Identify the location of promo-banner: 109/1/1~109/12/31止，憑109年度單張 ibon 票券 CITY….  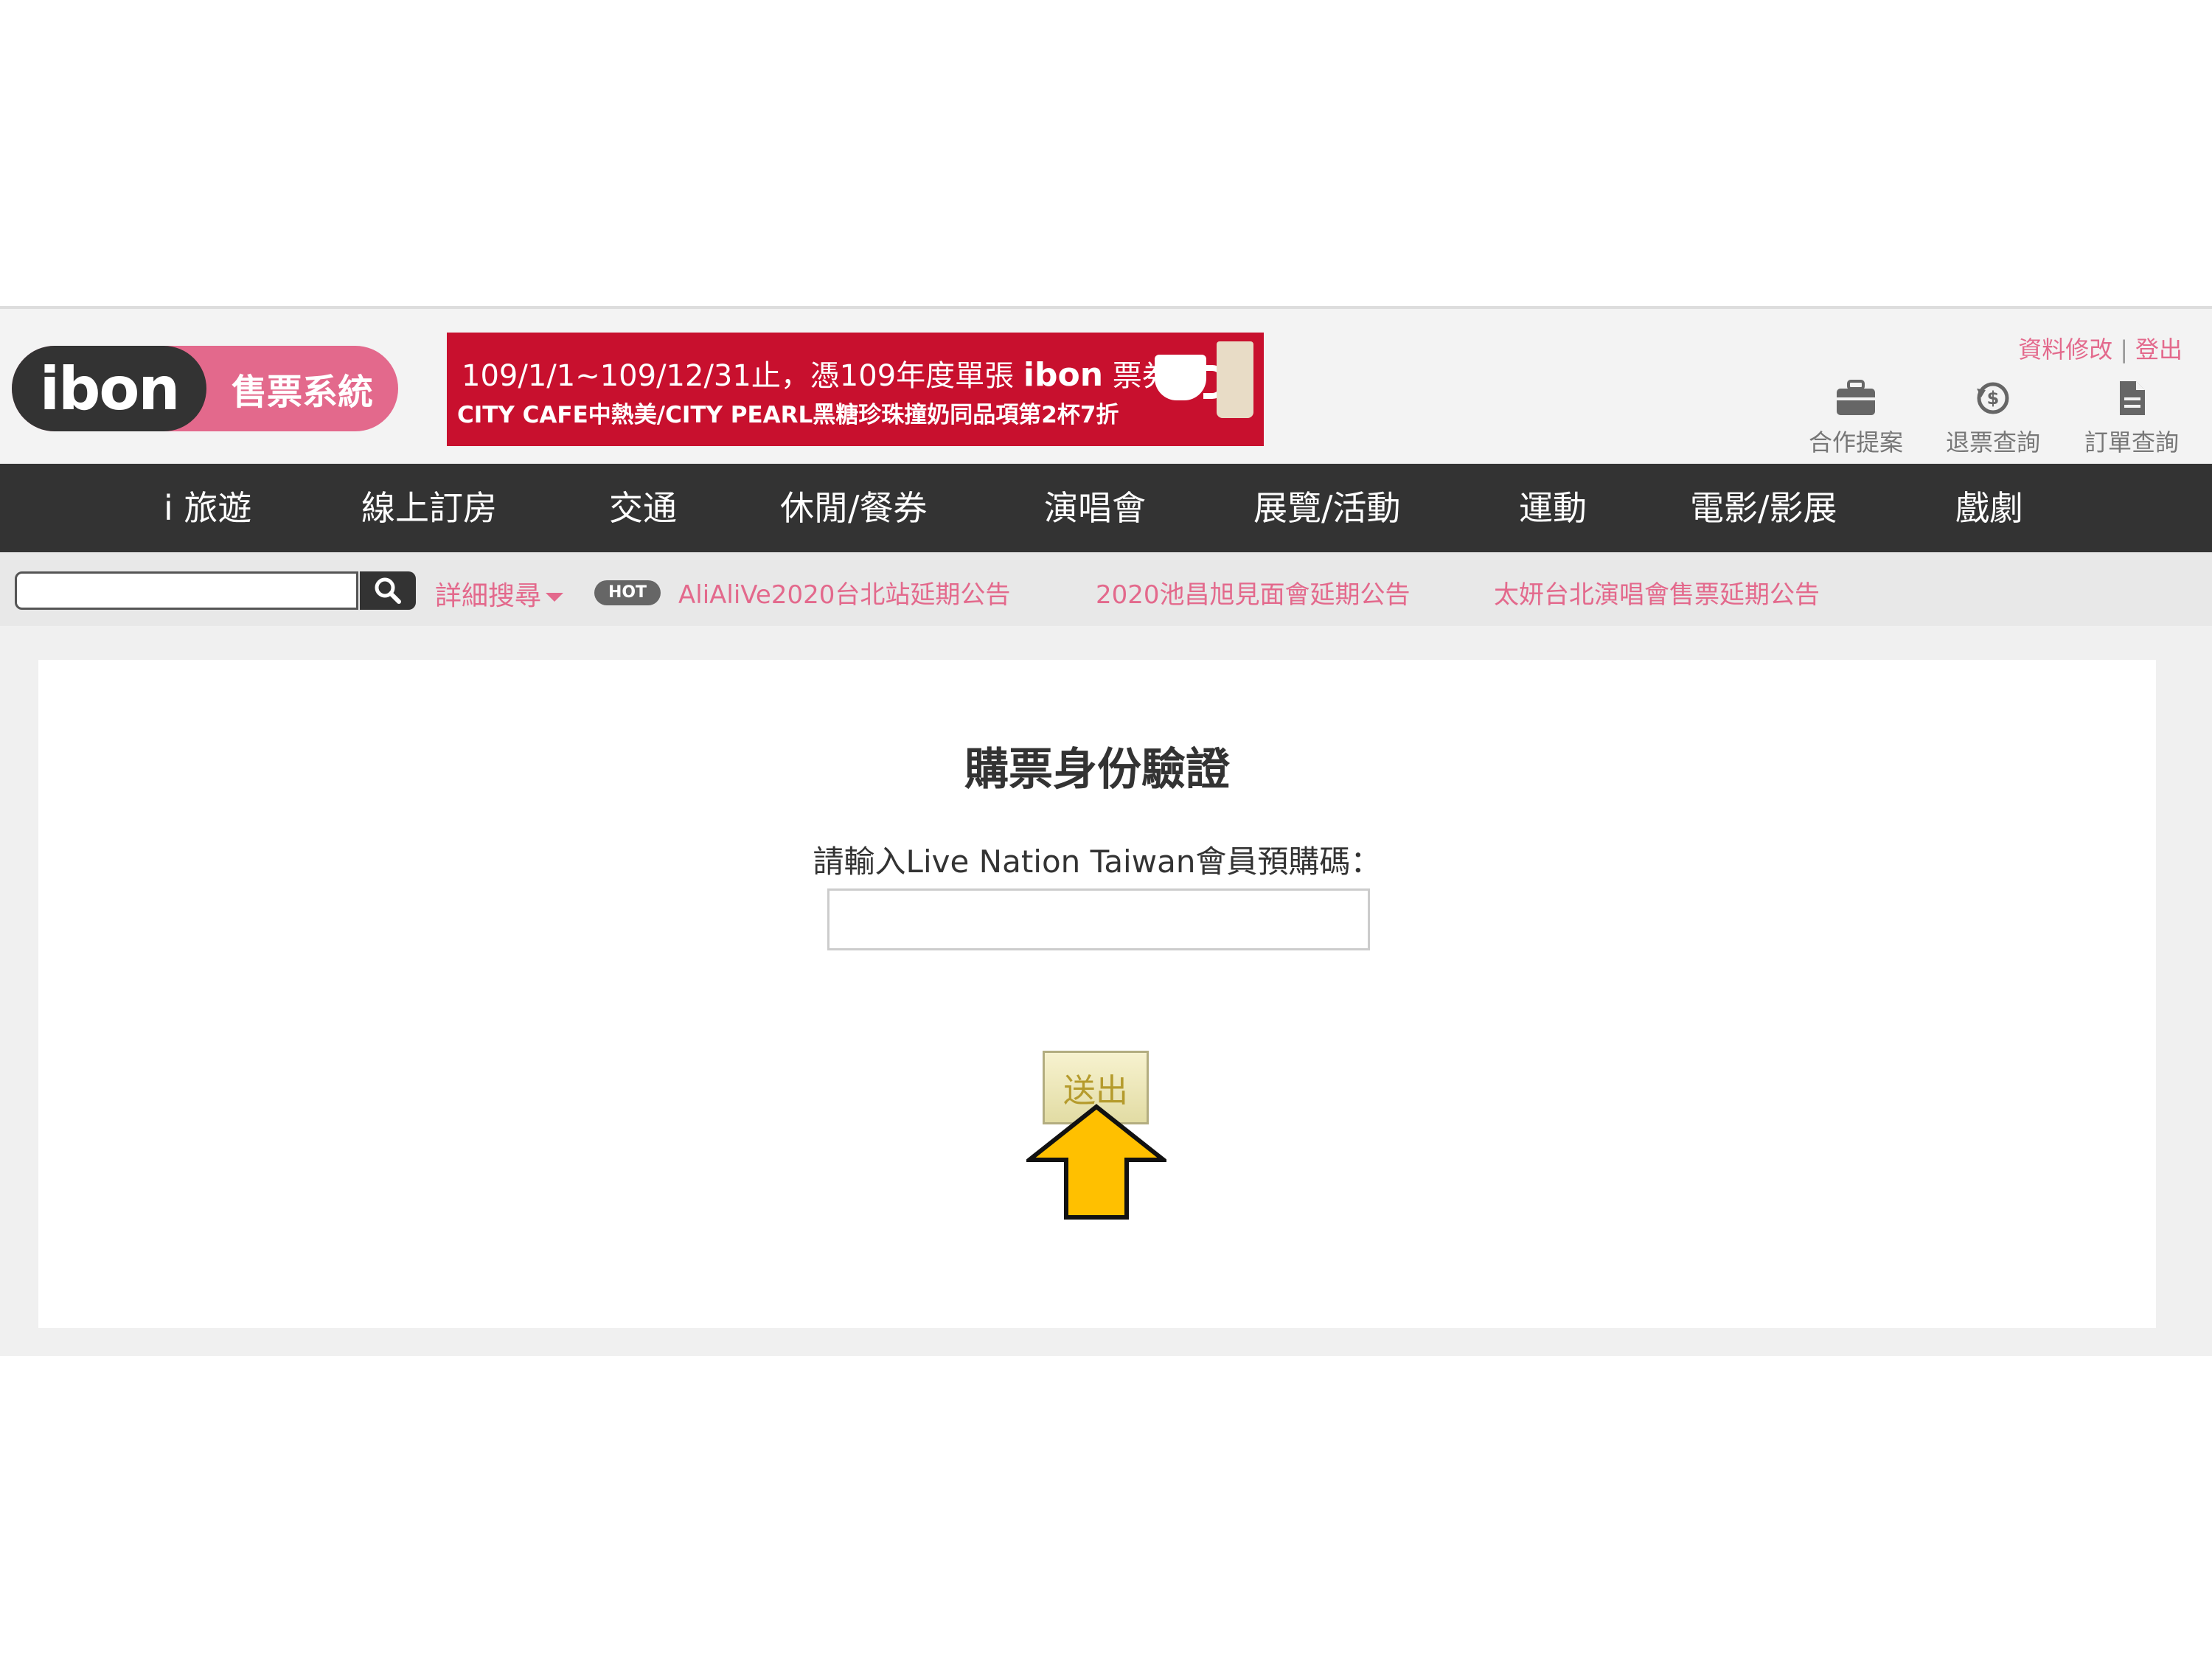
(855, 389).